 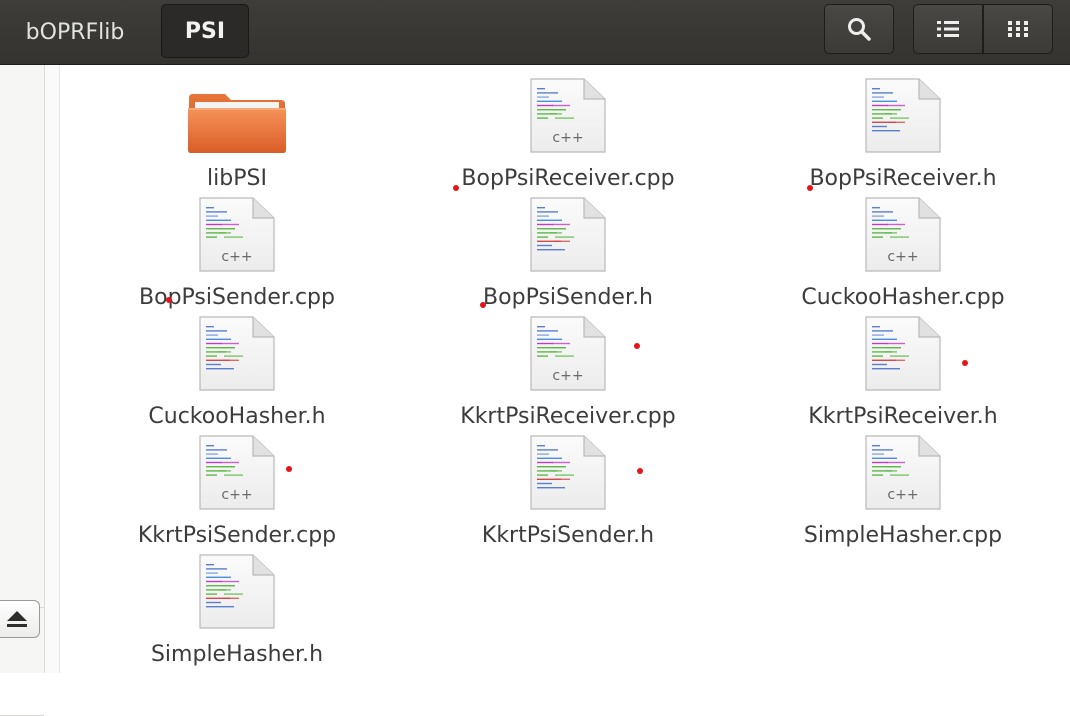 What do you see at coordinates (237, 535) in the screenshot?
I see `file-name-label: KkrtPsiSender.cpp` at bounding box center [237, 535].